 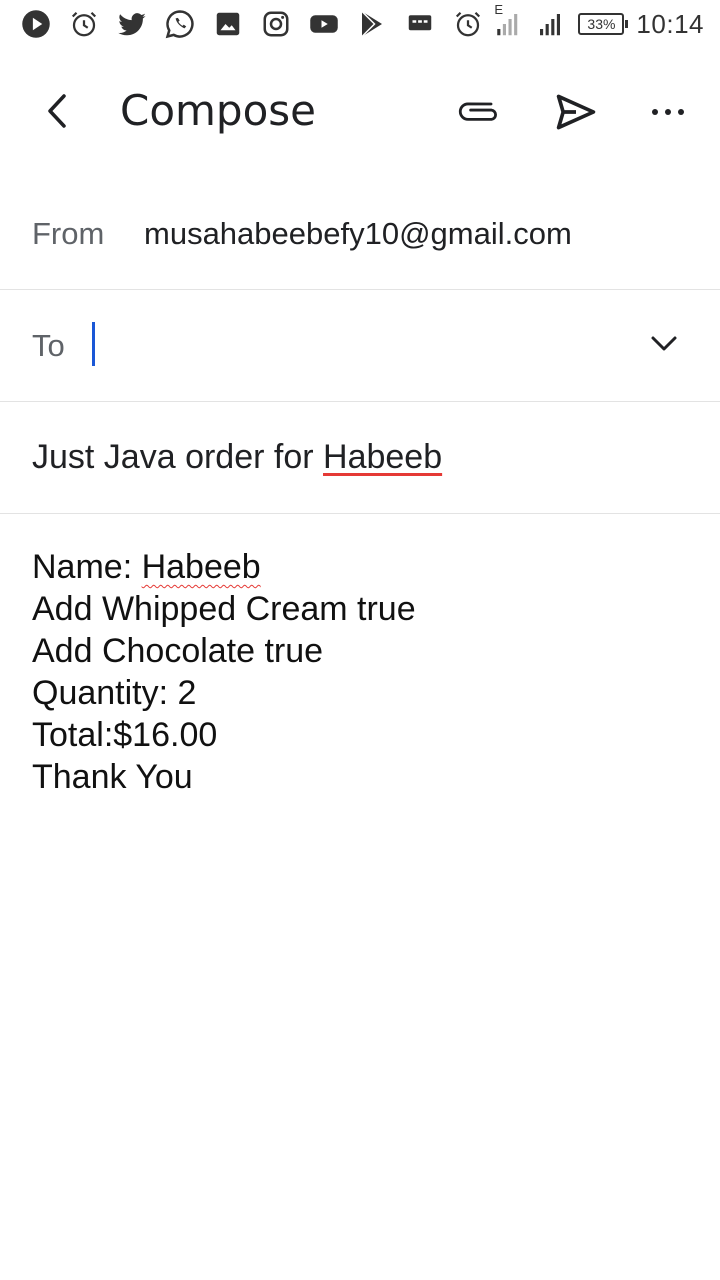 What do you see at coordinates (324, 24) in the screenshot?
I see `youtube-icon` at bounding box center [324, 24].